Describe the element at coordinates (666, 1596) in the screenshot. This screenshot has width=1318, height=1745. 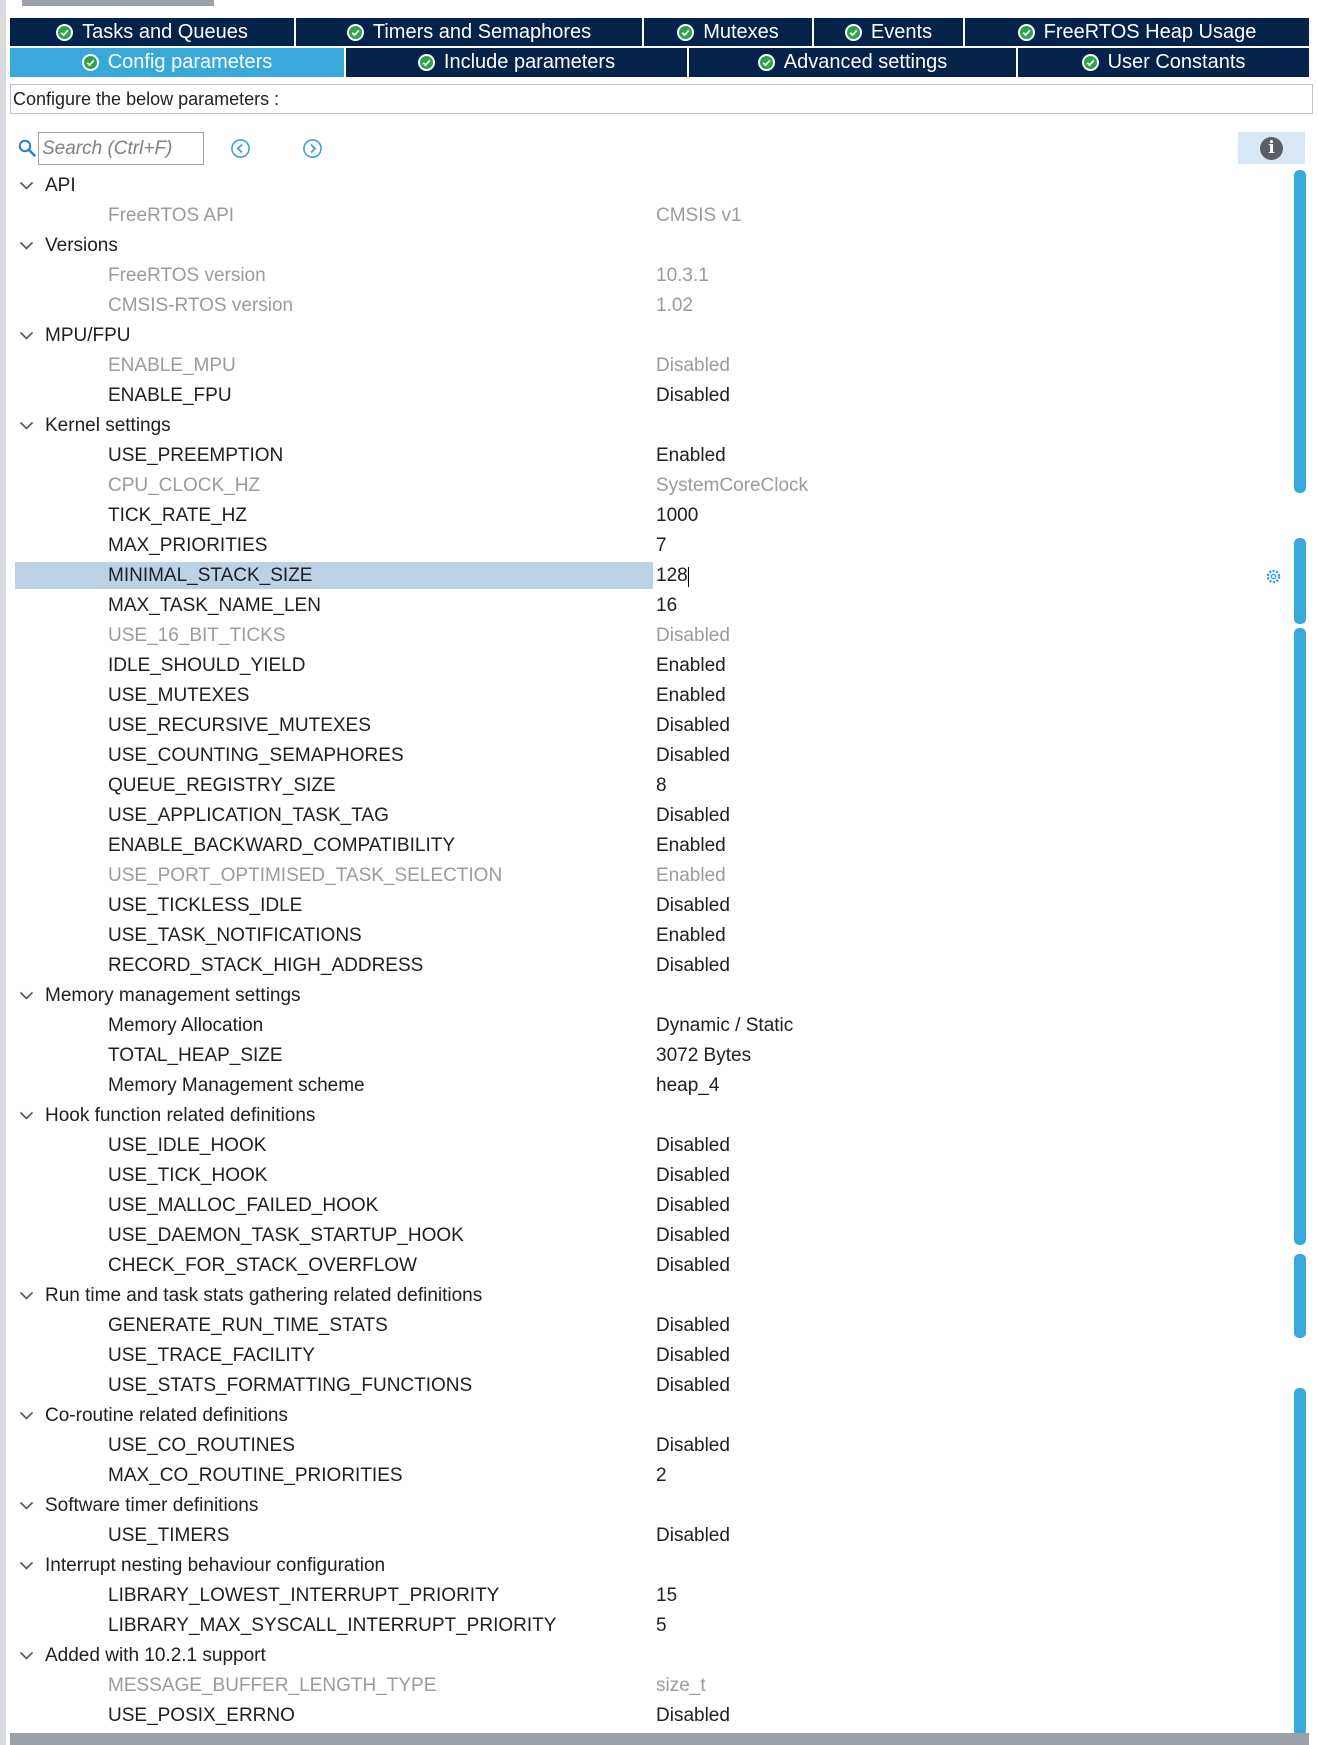
I see `parameter-value: 15` at that location.